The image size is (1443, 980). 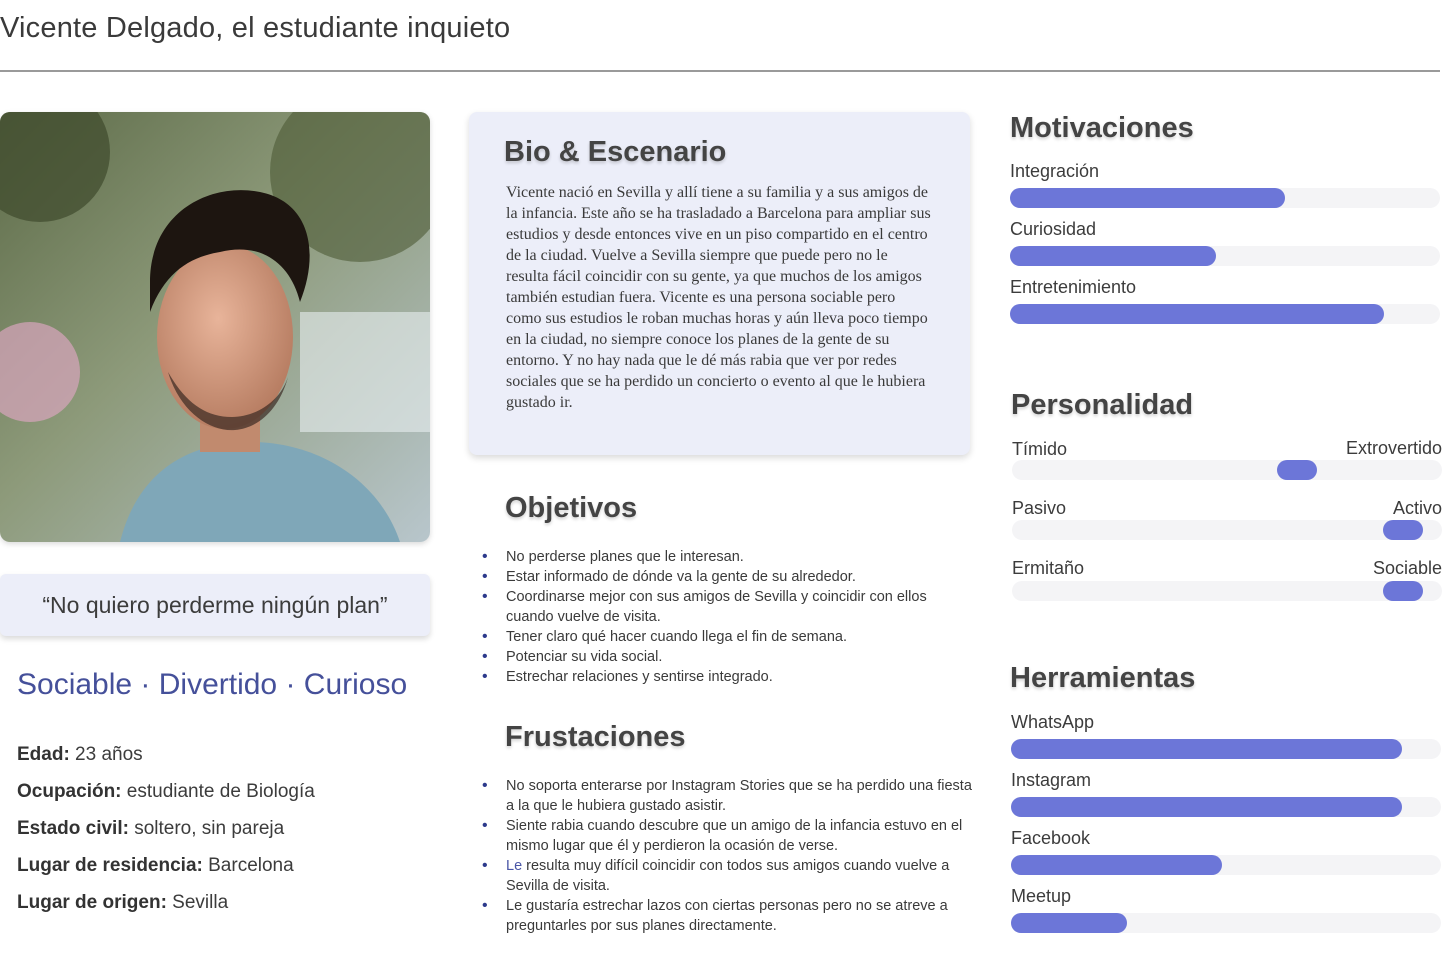 I want to click on tool-label: Instagram, so click(x=1051, y=780).